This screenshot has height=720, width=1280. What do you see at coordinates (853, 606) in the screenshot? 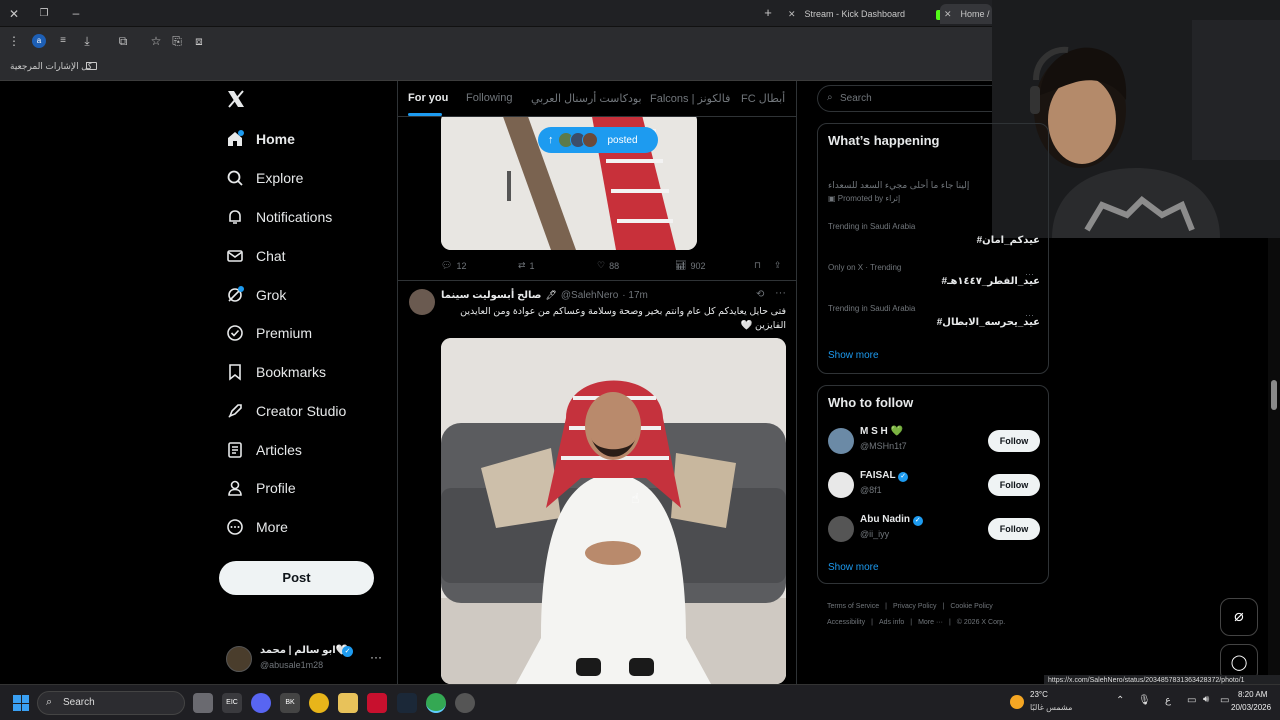
I see `footer-link: Terms of Service` at bounding box center [853, 606].